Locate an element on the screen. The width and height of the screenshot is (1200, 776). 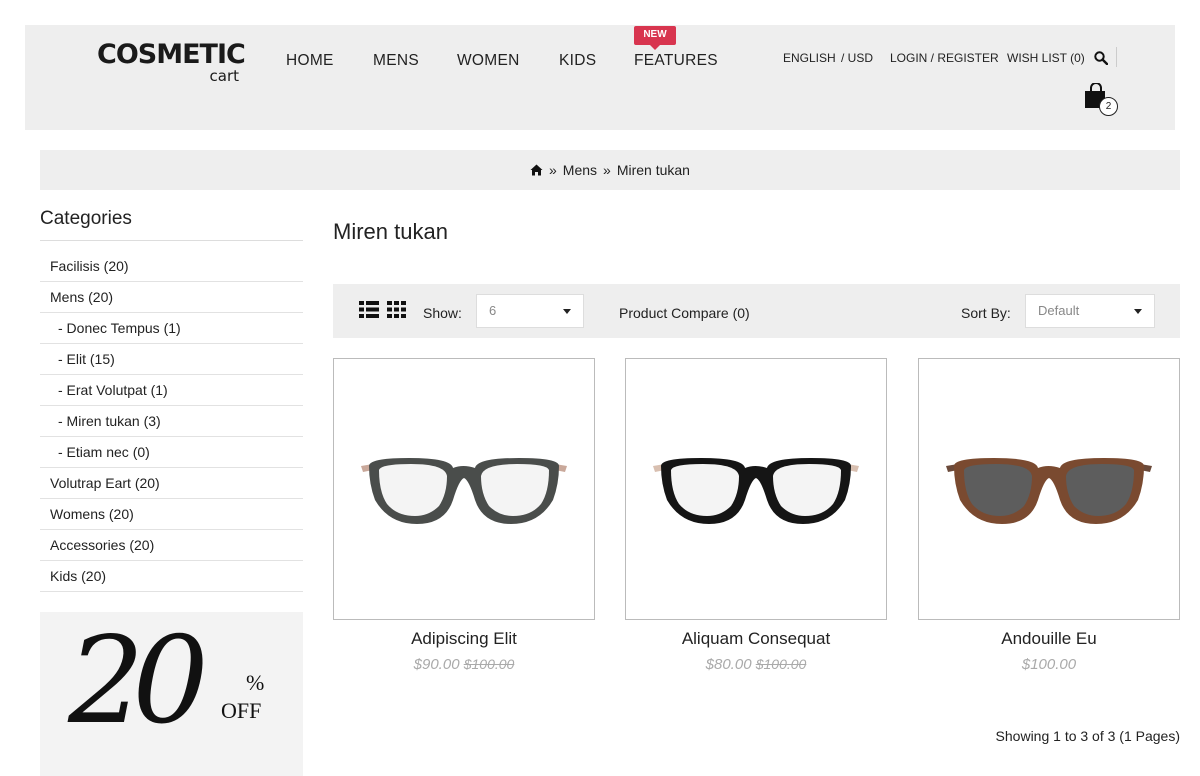
subcategory-item: - Miren tukan (3) is located at coordinates (171, 421).